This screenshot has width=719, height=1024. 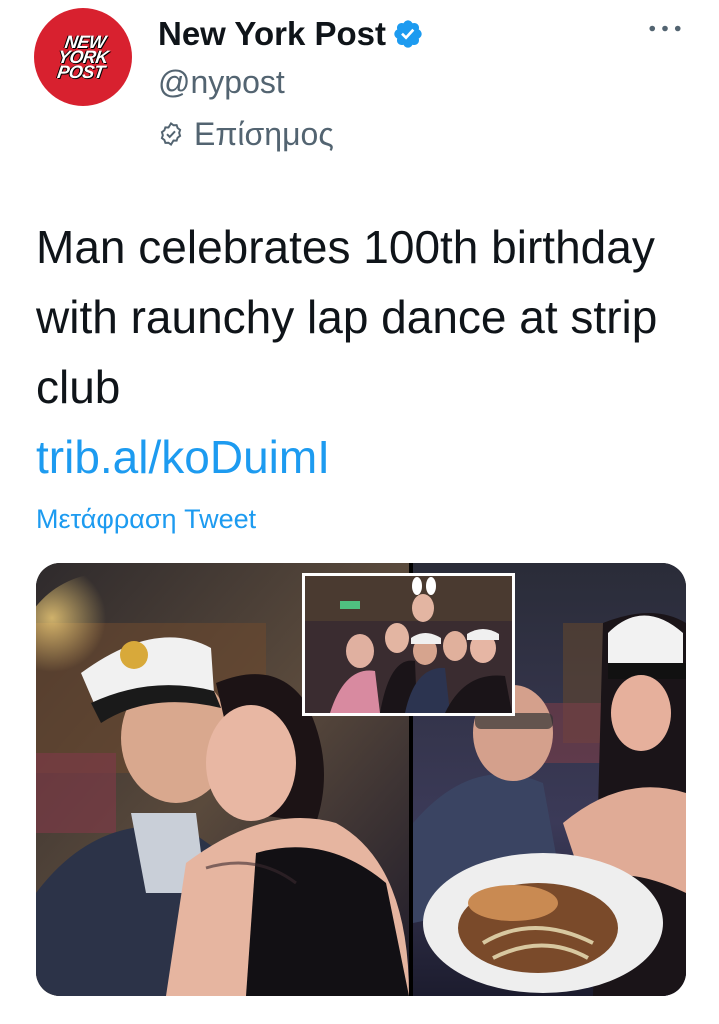 I want to click on tweet-header: New York Post @nypost Επίσημος, so click(x=398, y=83).